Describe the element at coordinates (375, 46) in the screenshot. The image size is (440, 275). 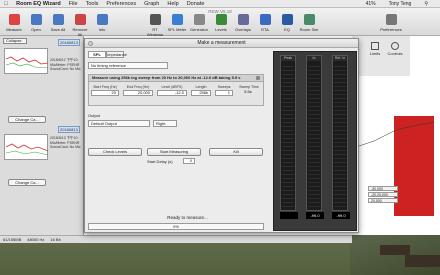
I see `limits-icon` at that location.